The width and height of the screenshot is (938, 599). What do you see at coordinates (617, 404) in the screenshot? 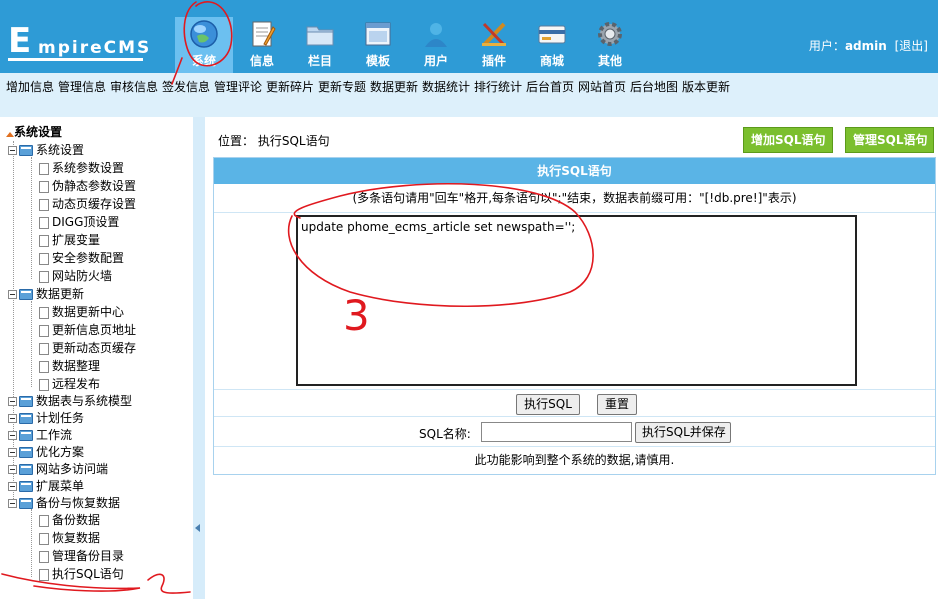
I see `reset-button: 重置` at bounding box center [617, 404].